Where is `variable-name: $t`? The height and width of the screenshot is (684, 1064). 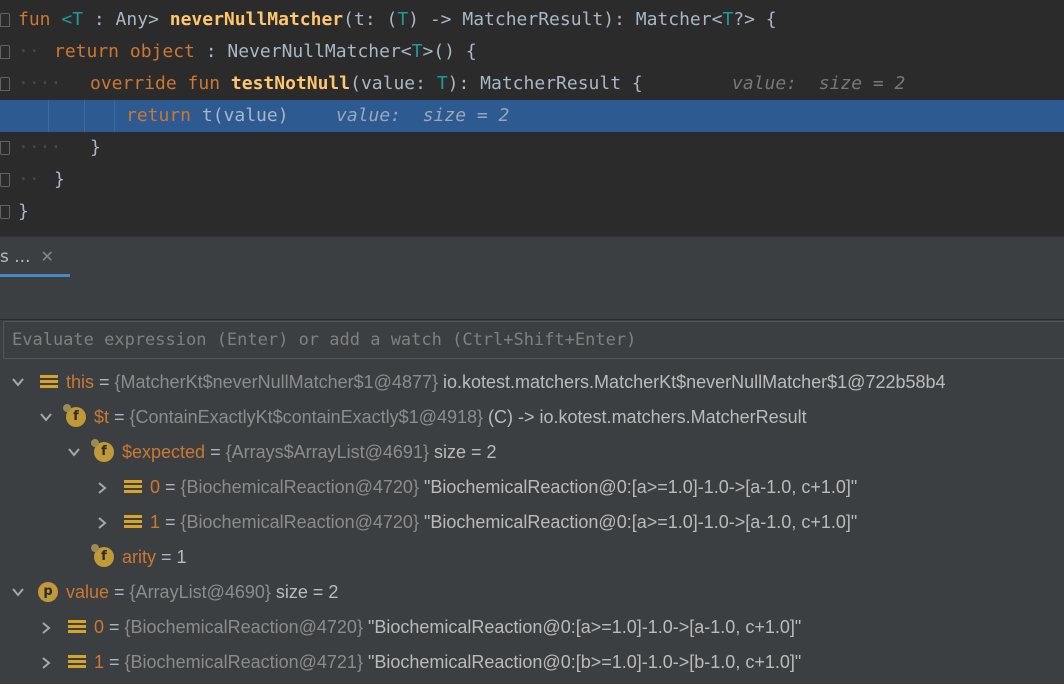 variable-name: $t is located at coordinates (102, 417).